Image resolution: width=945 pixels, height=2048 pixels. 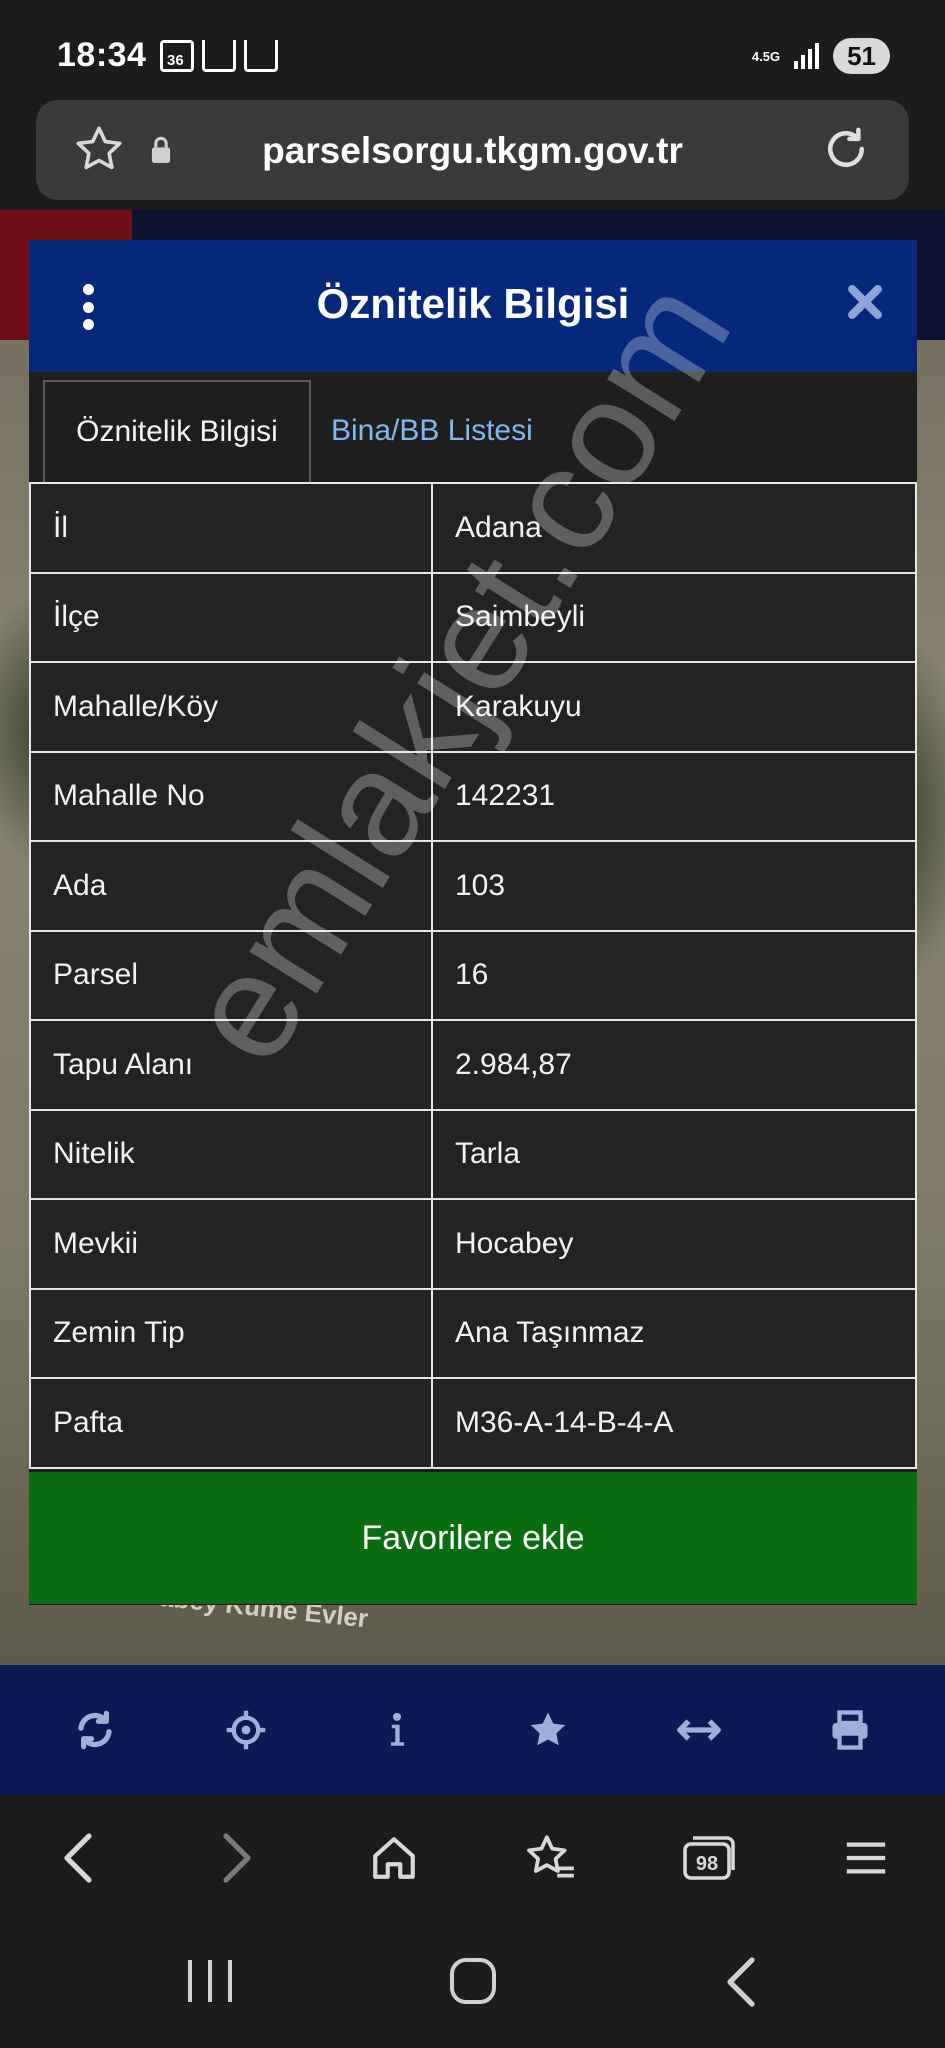 What do you see at coordinates (846, 149) in the screenshot?
I see `reload-icon` at bounding box center [846, 149].